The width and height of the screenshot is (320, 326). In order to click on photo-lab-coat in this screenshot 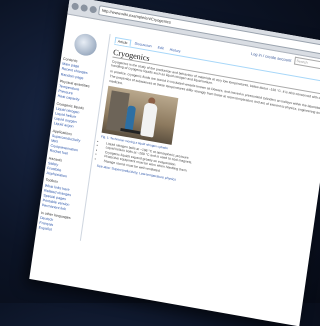, I will do `click(149, 120)`.